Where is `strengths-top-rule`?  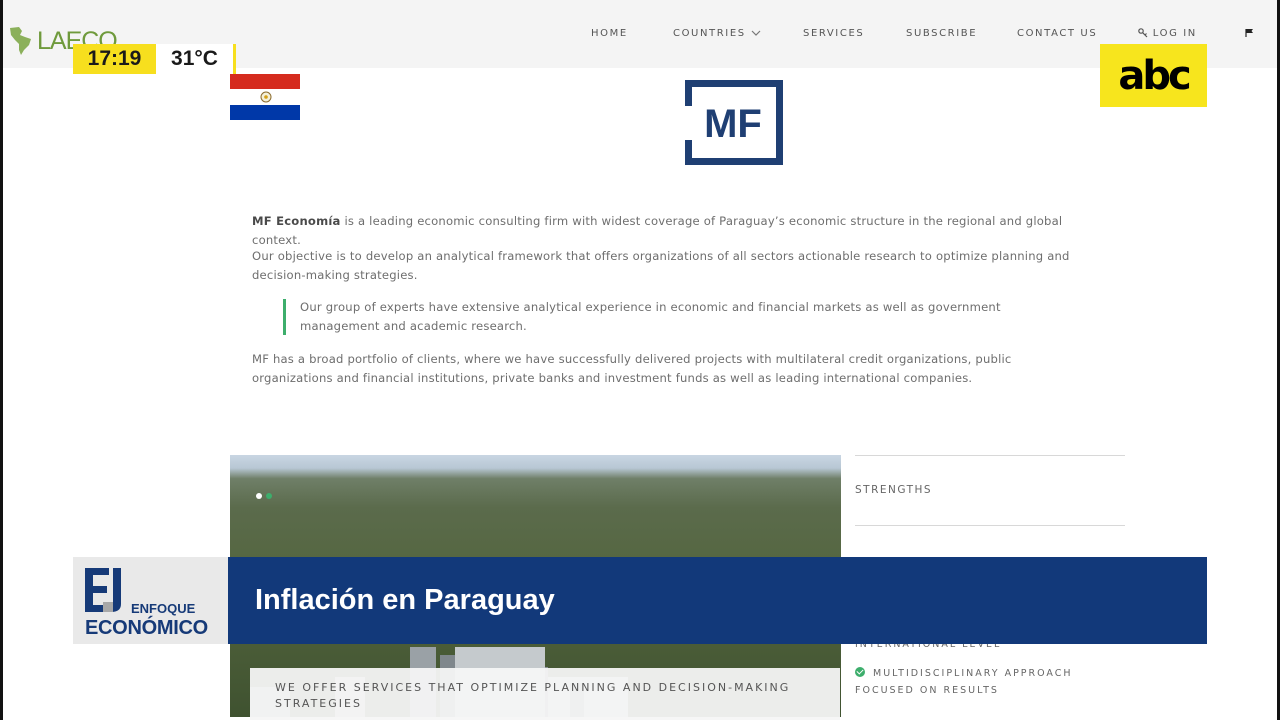
strengths-top-rule is located at coordinates (990, 455).